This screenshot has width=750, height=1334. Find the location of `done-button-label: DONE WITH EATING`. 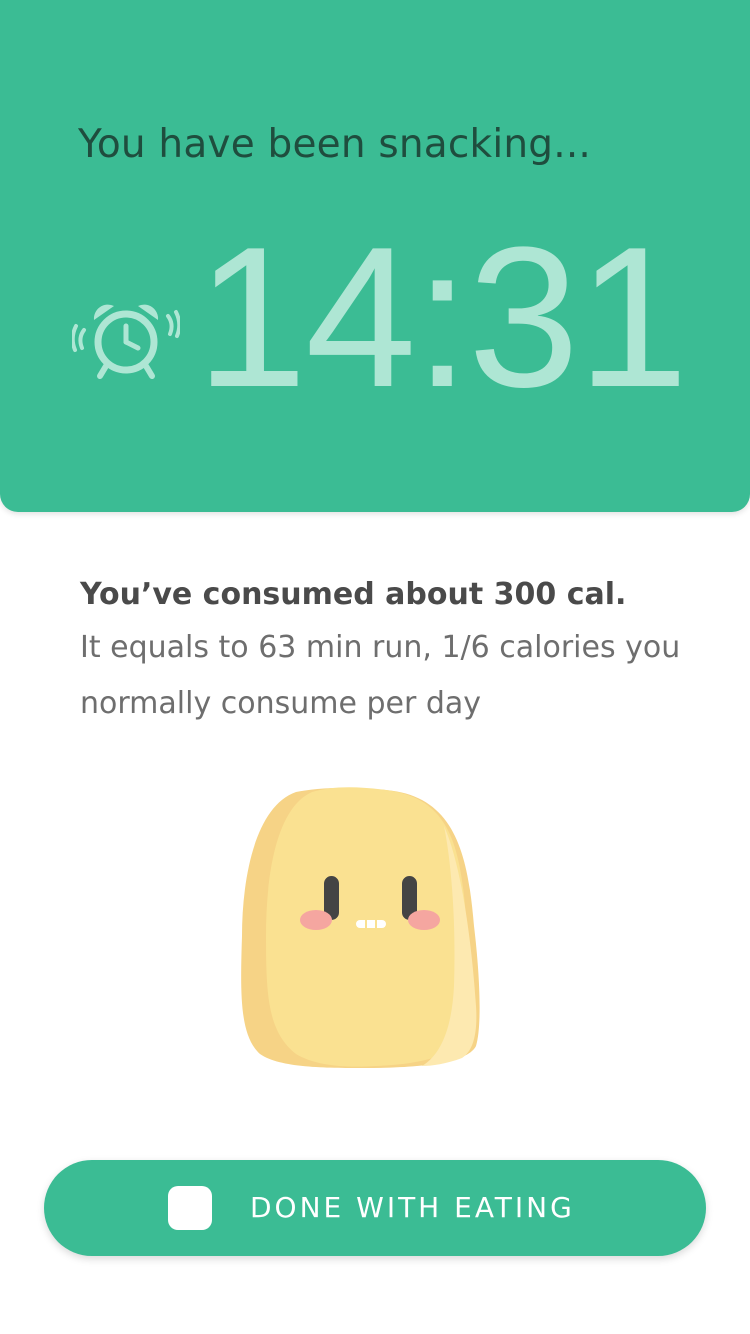

done-button-label: DONE WITH EATING is located at coordinates (412, 1207).